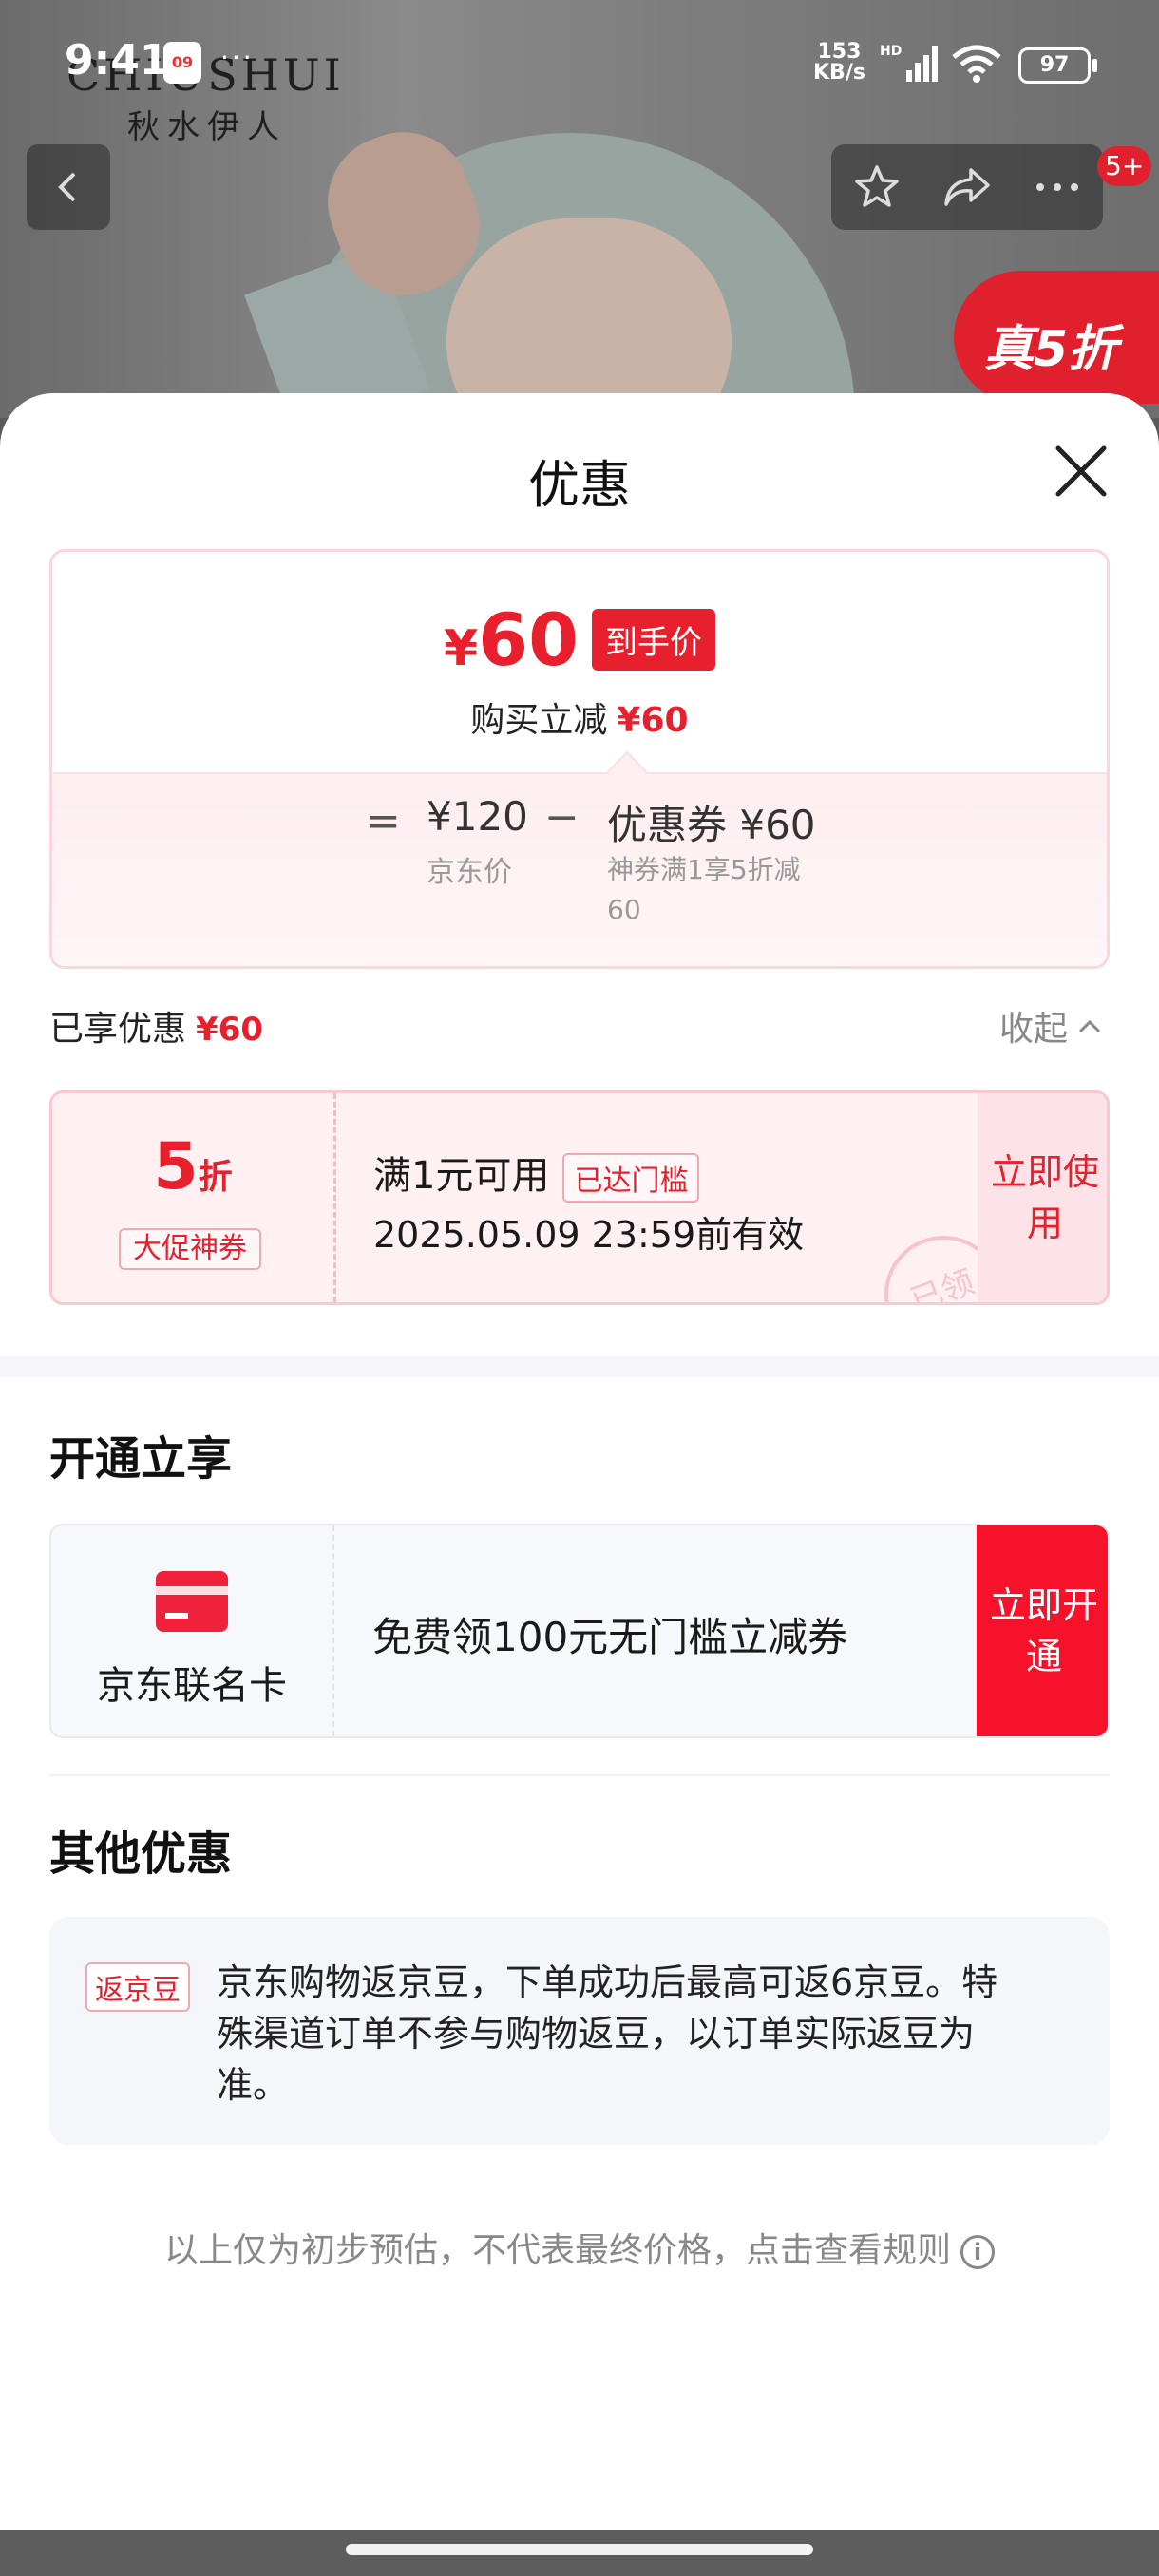 Image resolution: width=1159 pixels, height=2576 pixels. What do you see at coordinates (579, 61) in the screenshot?
I see `status-bar: 9:41 09 ··· 153 KB/s HD 97` at bounding box center [579, 61].